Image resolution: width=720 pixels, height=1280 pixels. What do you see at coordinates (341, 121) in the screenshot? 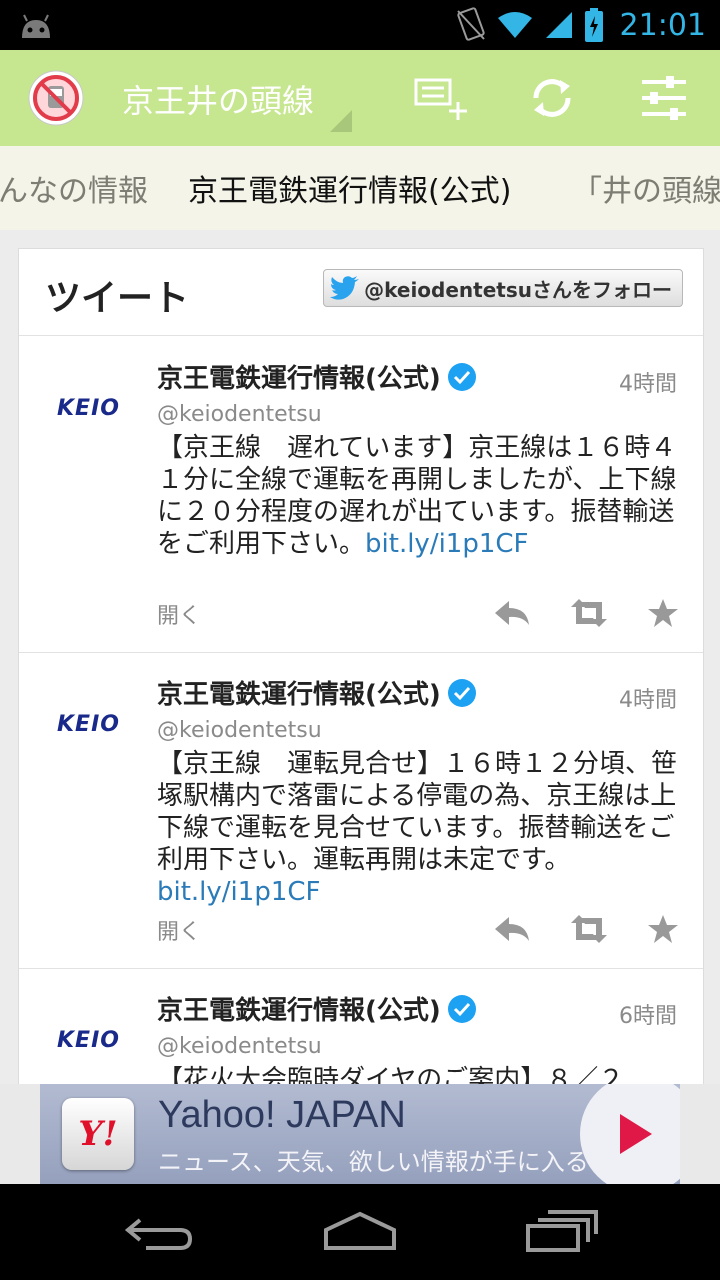
I see `dropdown-indicator-icon` at bounding box center [341, 121].